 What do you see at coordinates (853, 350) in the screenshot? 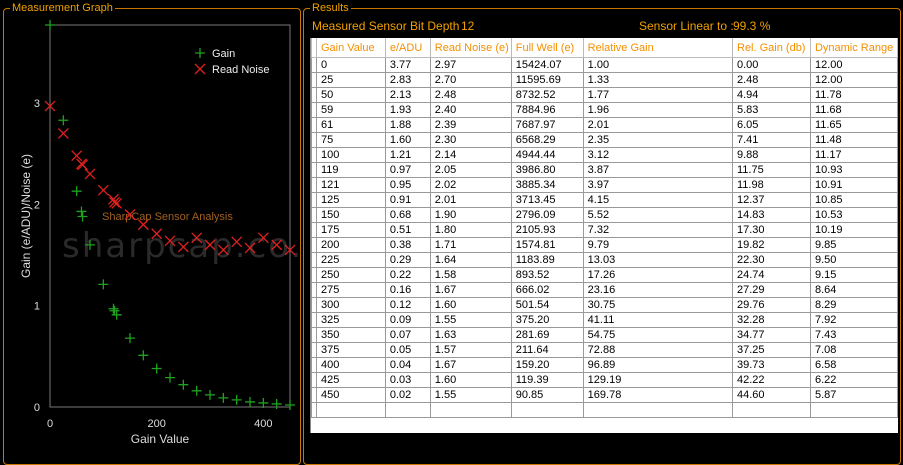
I see `table-cell: 7.08` at bounding box center [853, 350].